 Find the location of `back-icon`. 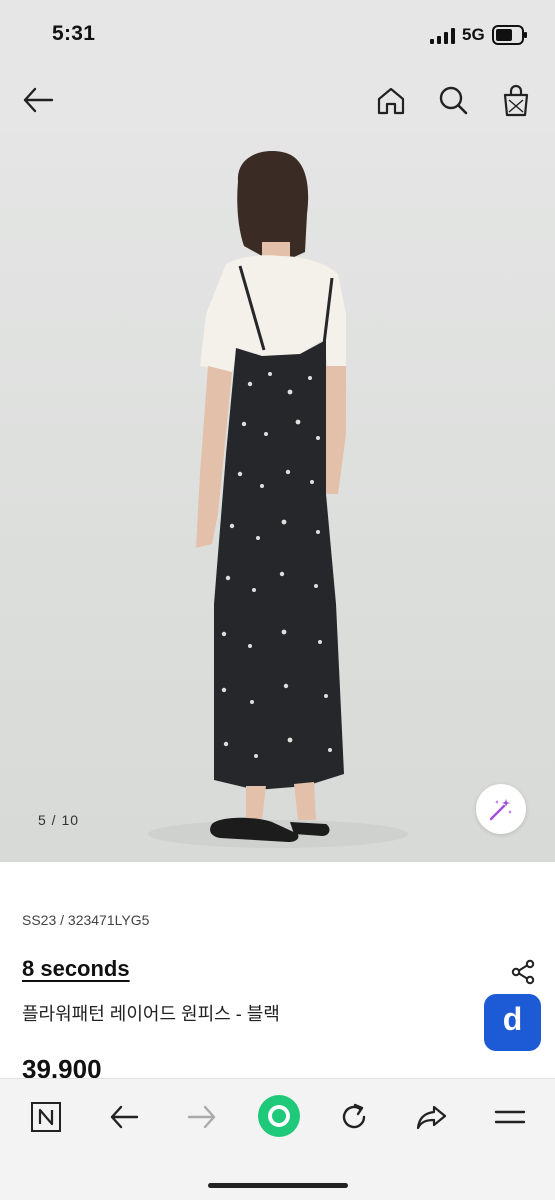

back-icon is located at coordinates (124, 1117).